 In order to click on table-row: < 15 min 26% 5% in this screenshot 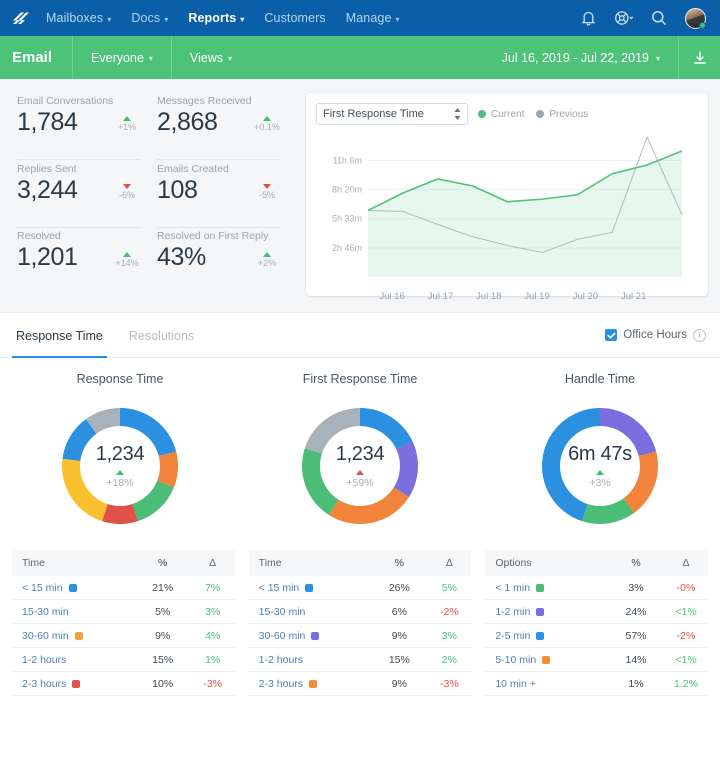, I will do `click(360, 588)`.